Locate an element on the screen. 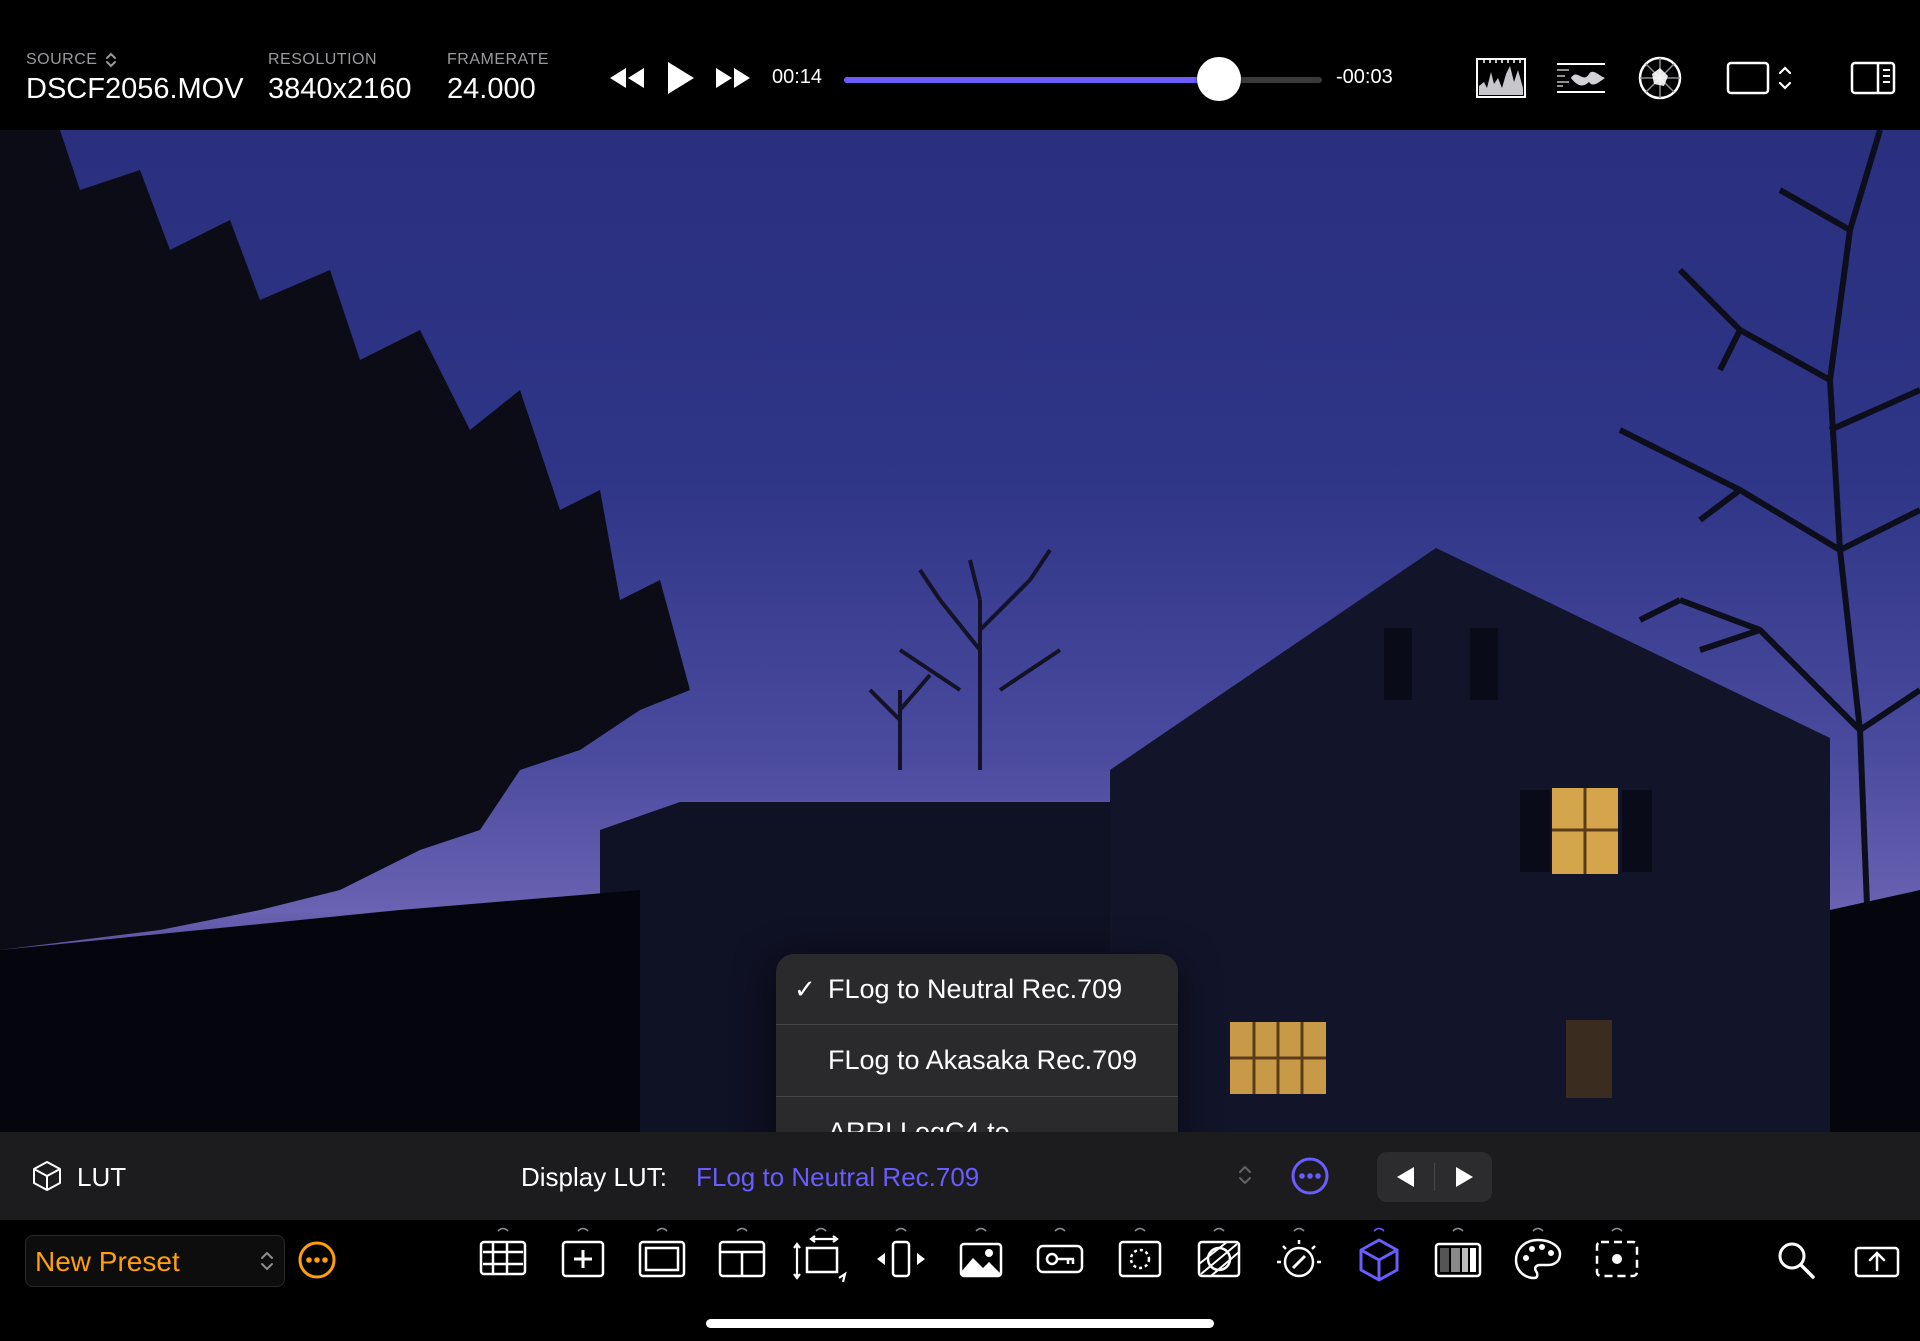  preset-more-button is located at coordinates (317, 1260).